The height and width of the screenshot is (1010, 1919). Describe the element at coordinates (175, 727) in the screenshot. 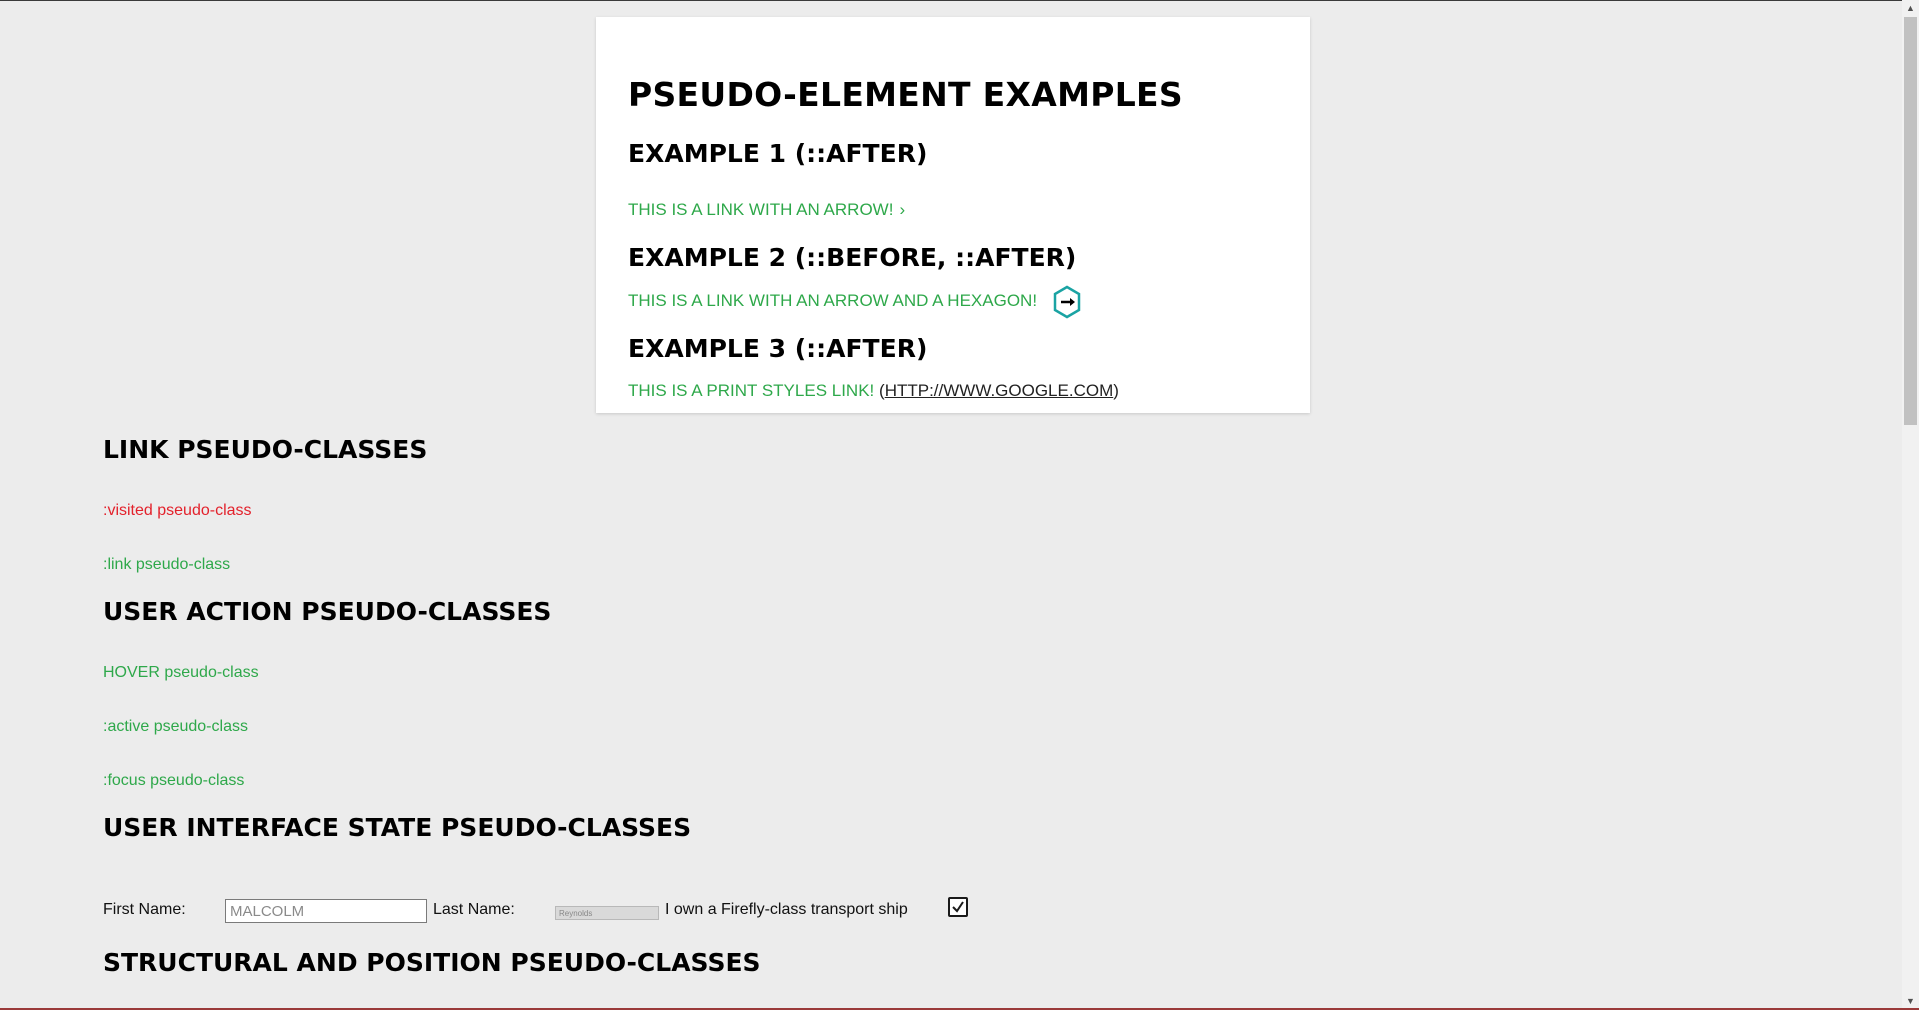

I see `active-link: :active pseudo-class` at that location.